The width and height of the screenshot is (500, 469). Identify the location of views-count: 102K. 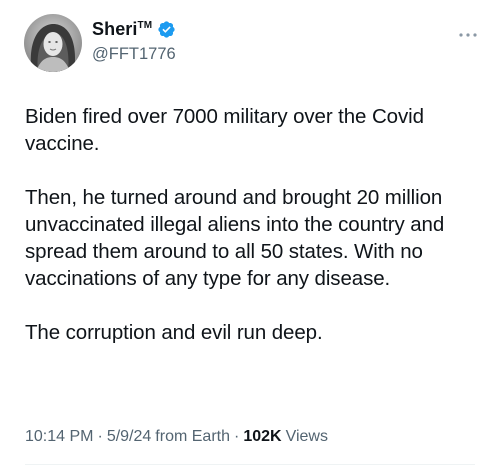
(262, 437).